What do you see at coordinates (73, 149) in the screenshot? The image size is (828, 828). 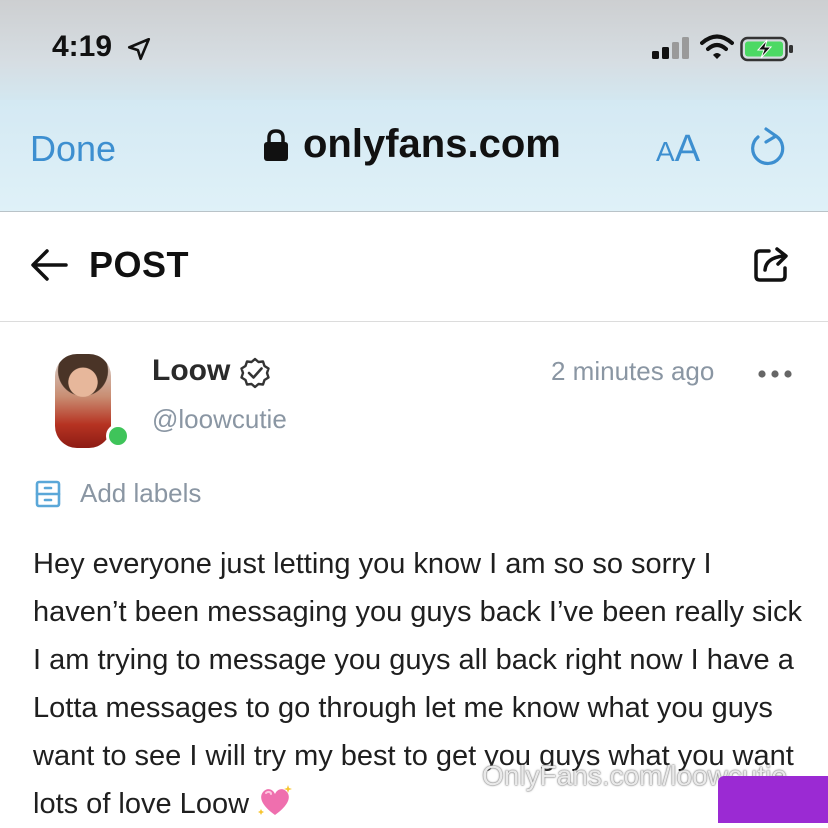 I see `done-button: Done` at bounding box center [73, 149].